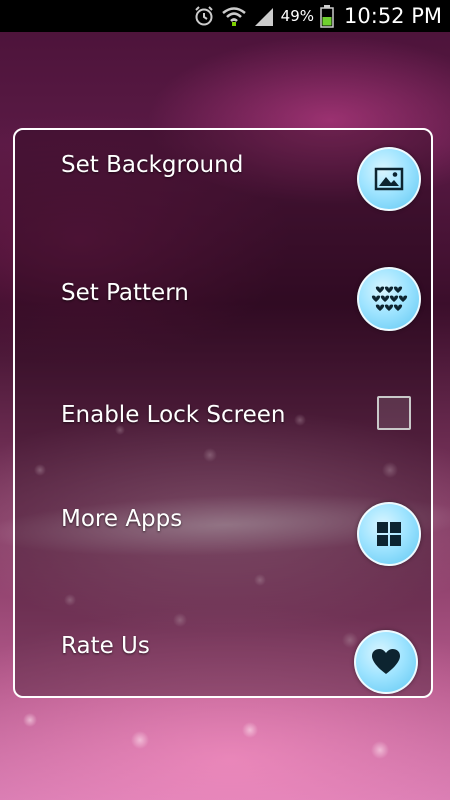  I want to click on menu-item-set-background: Set Background, so click(223, 185).